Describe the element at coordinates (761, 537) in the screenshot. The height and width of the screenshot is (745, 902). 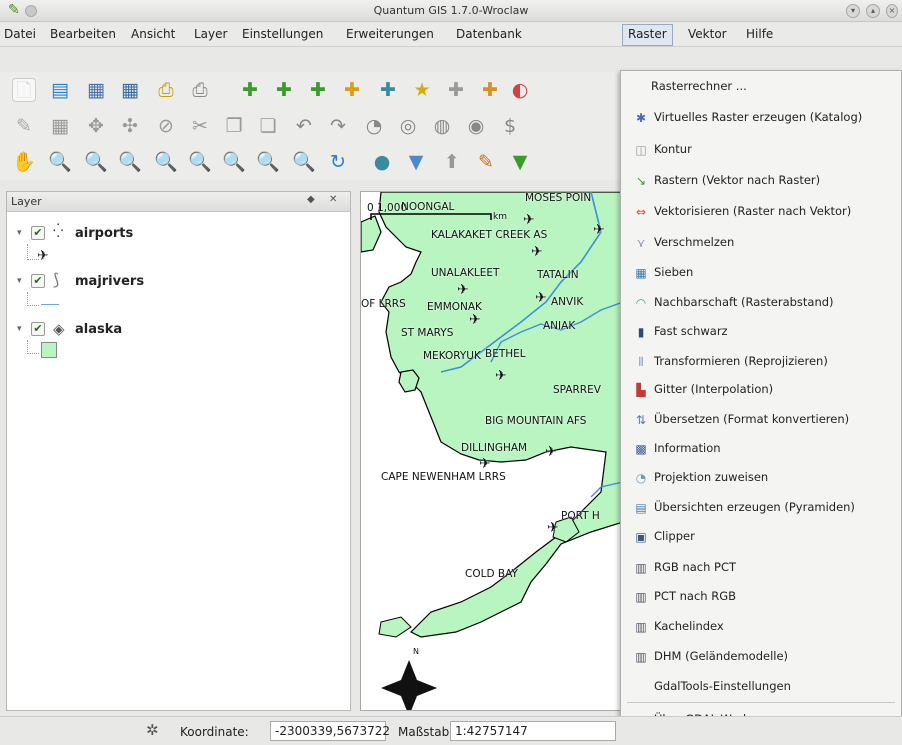
I see `menu-item-clipper: ▣ Clipper` at that location.